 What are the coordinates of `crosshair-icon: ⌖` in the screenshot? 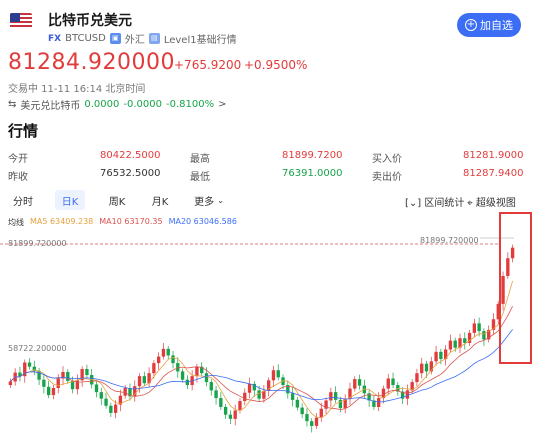 It's located at (470, 203).